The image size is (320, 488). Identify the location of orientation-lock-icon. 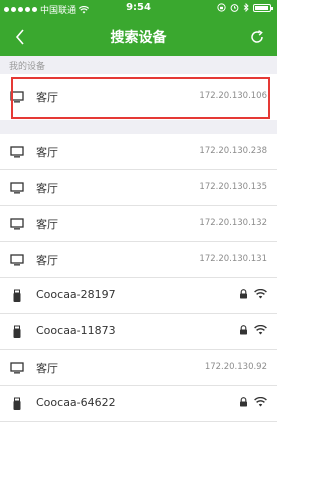
(221, 7).